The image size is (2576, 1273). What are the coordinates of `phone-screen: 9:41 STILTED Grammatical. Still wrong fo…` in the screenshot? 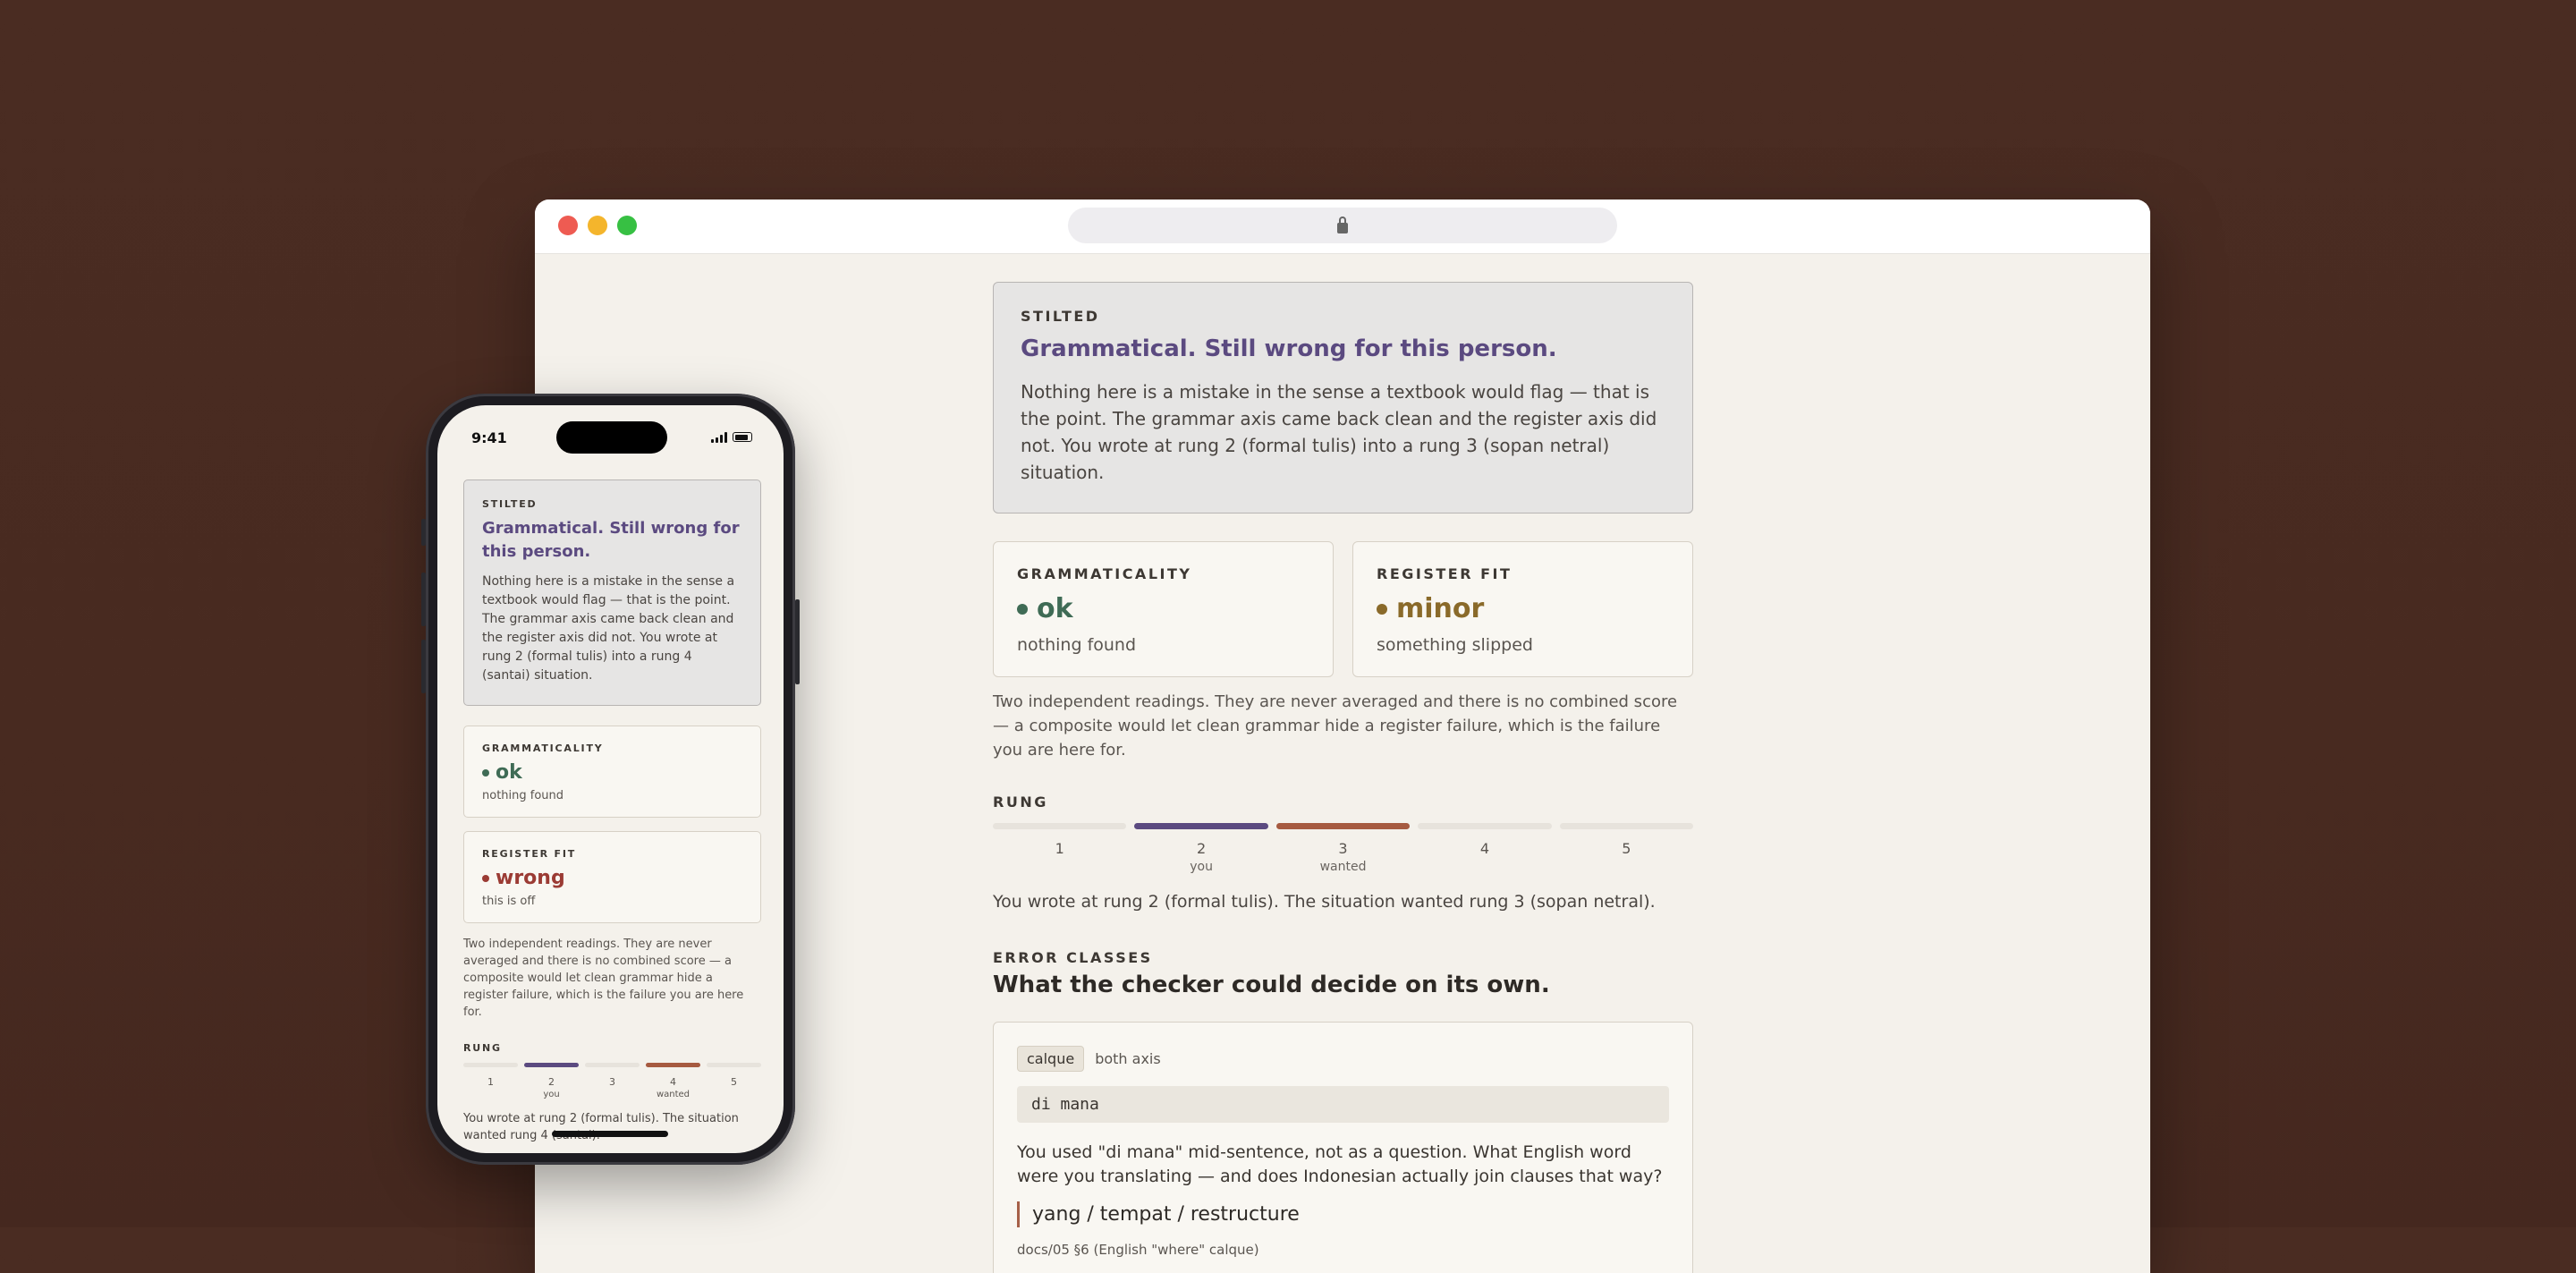 It's located at (610, 779).